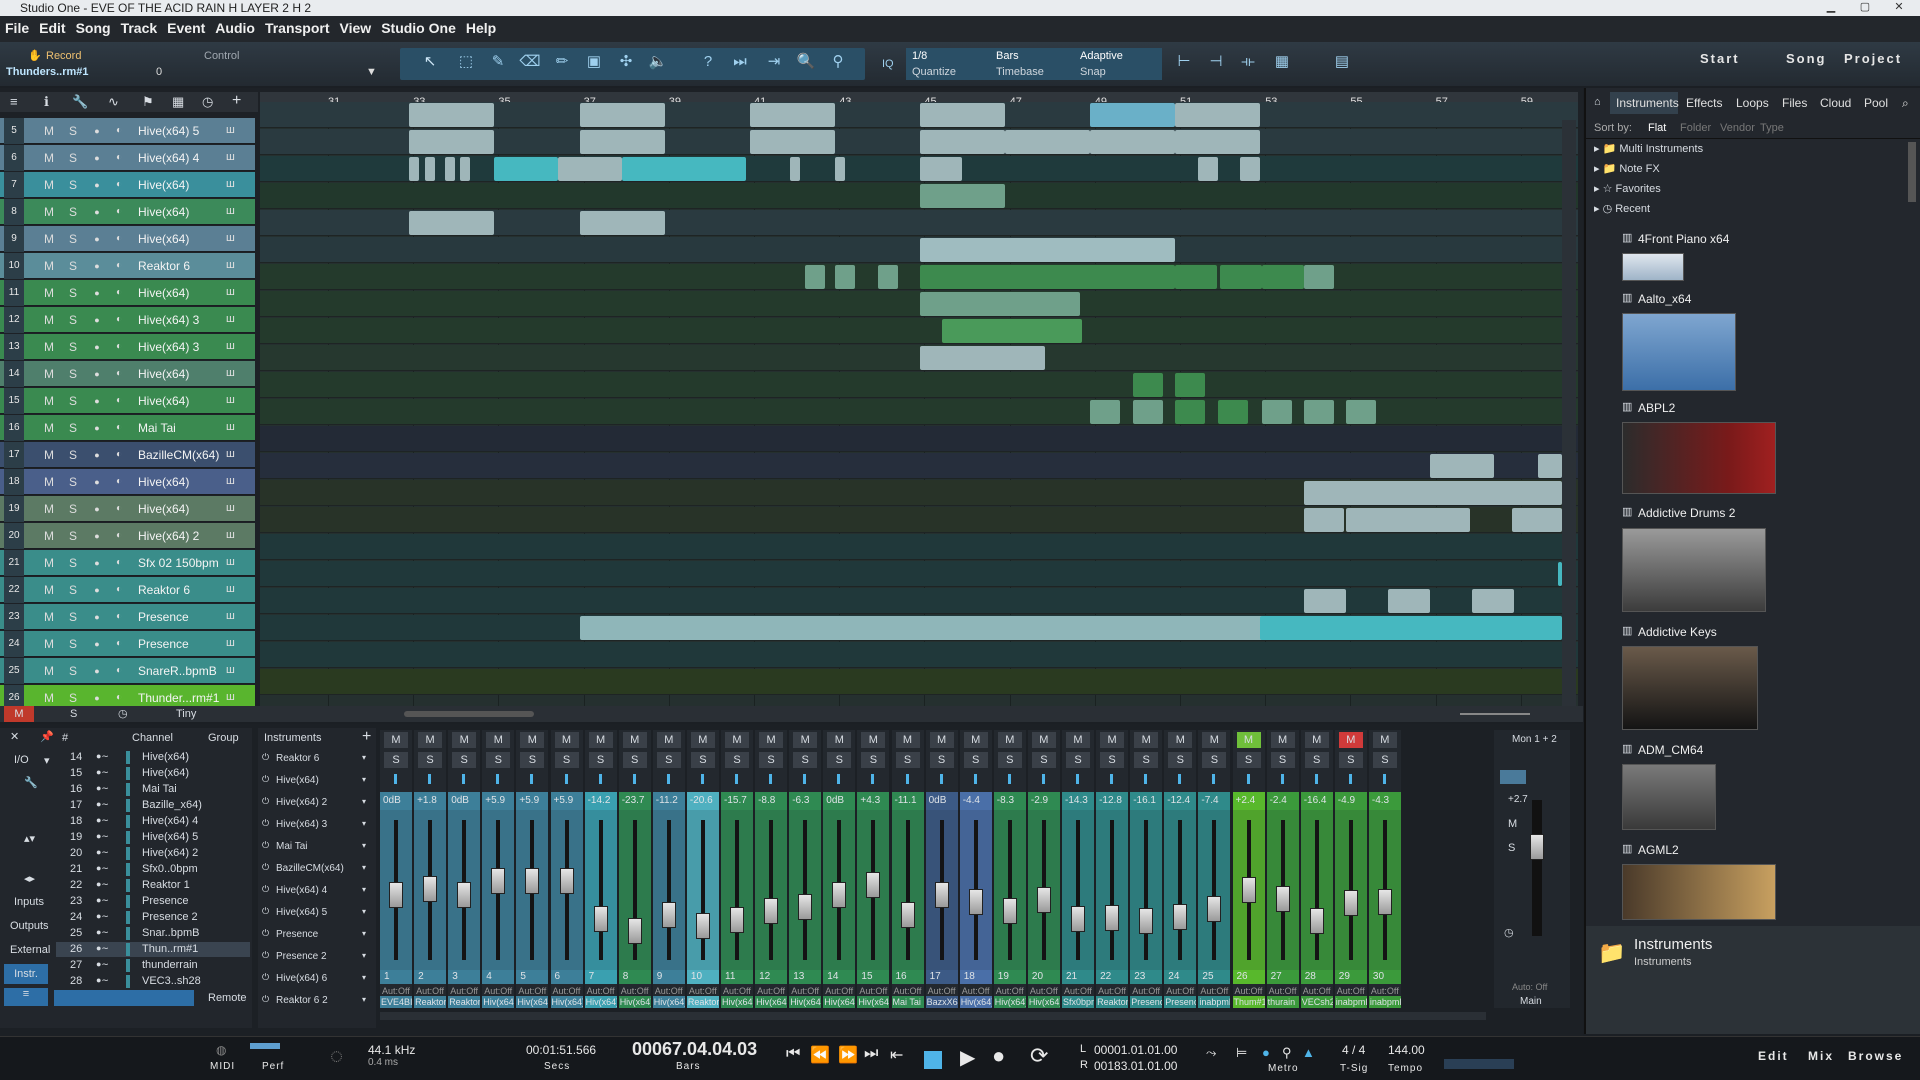  Describe the element at coordinates (186, 28) in the screenshot. I see `menu-event: Event` at that location.